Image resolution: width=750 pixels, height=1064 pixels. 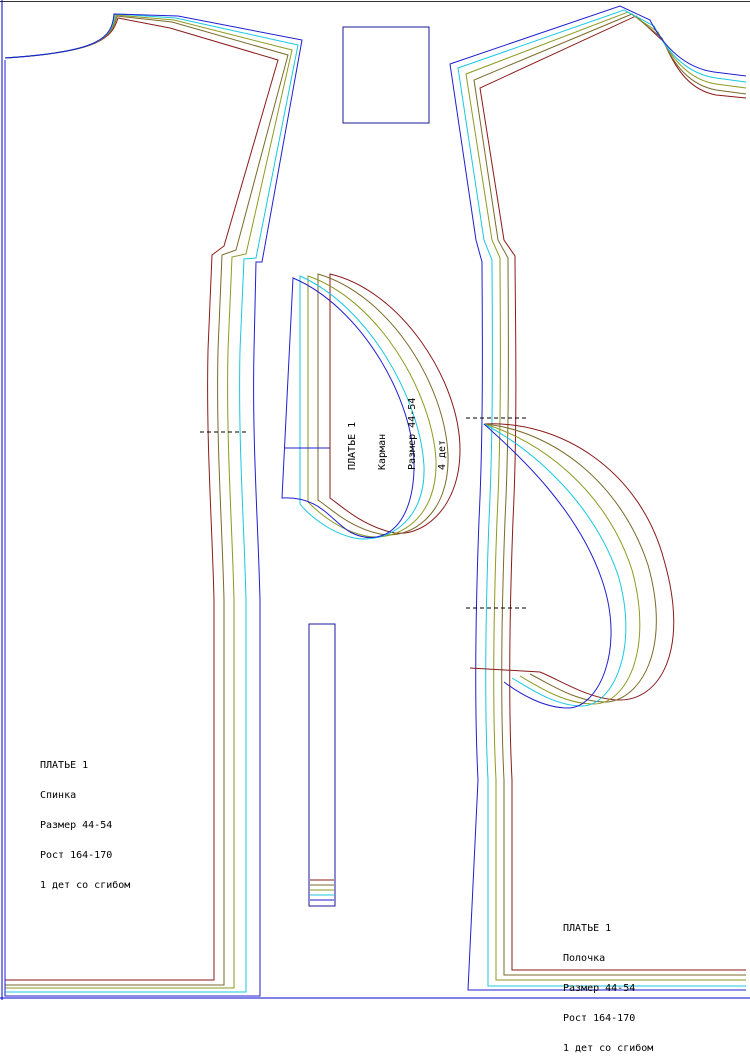 I want to click on back-height: Рост 164-170, so click(x=76, y=855).